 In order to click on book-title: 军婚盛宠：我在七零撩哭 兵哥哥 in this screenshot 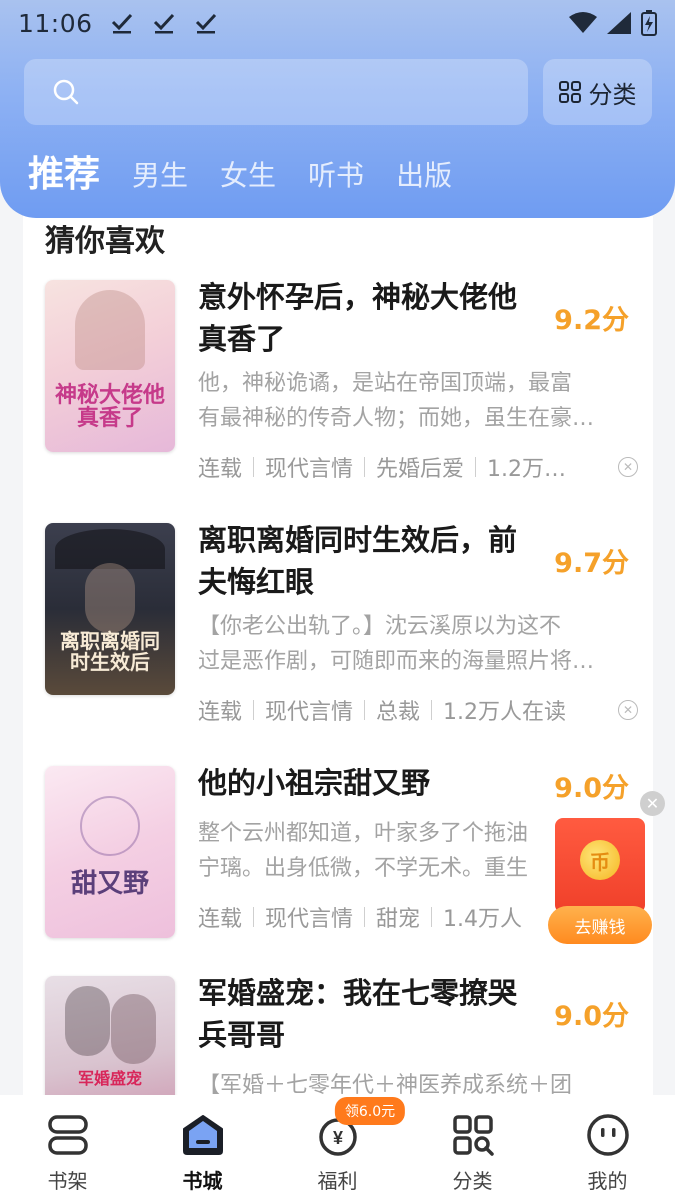, I will do `click(368, 1014)`.